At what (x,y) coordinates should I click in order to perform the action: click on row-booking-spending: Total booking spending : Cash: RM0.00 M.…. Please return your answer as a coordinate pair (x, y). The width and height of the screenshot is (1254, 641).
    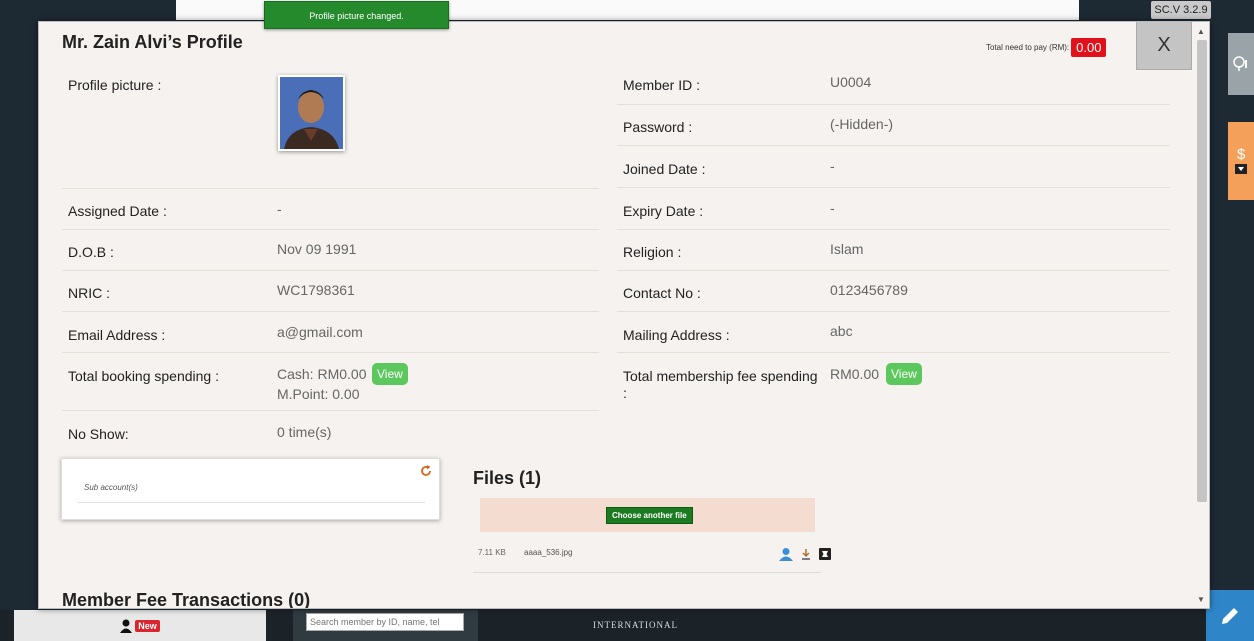
    Looking at the image, I should click on (330, 382).